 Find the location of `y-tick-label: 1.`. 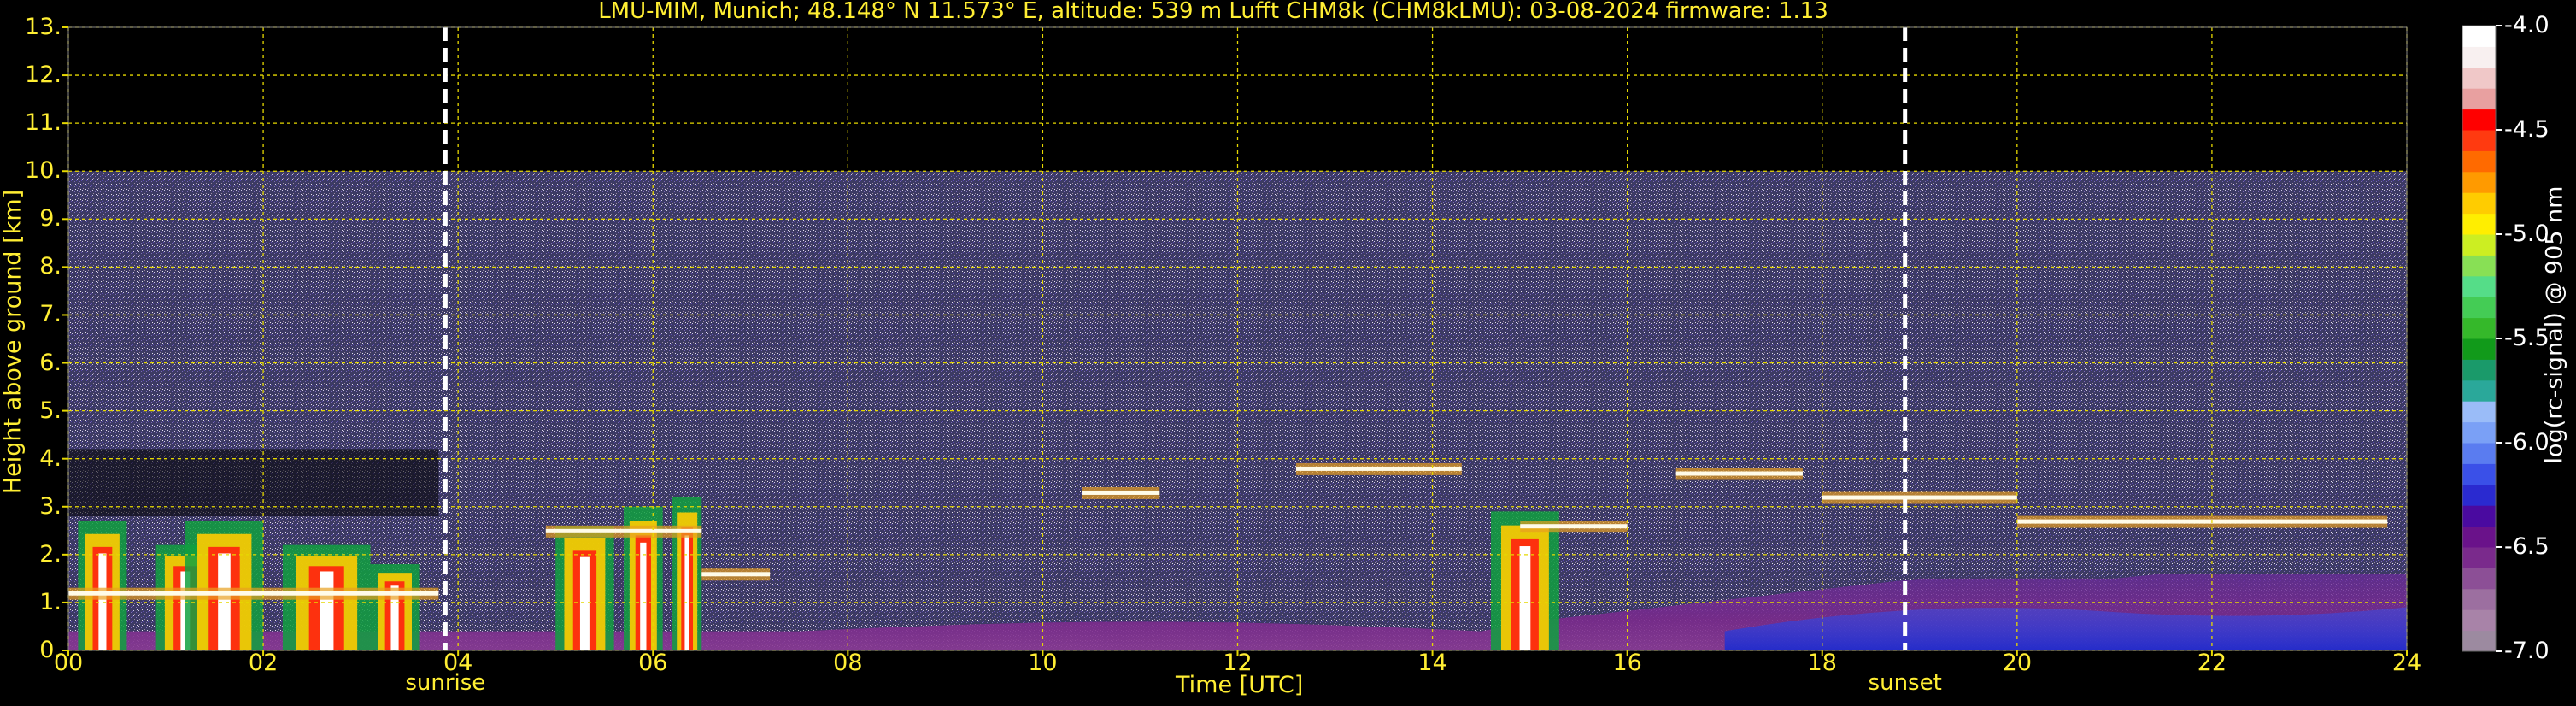

y-tick-label: 1. is located at coordinates (50, 601).